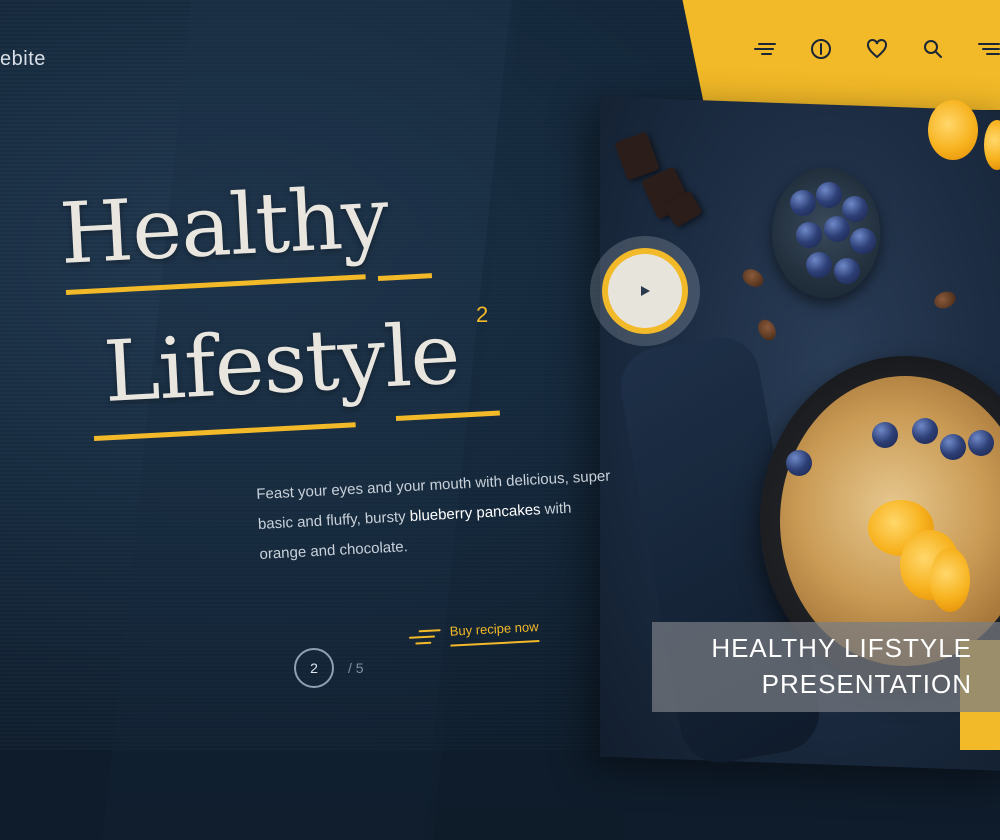 The height and width of the screenshot is (840, 1000). I want to click on slide-pagination: 2 / 5, so click(329, 668).